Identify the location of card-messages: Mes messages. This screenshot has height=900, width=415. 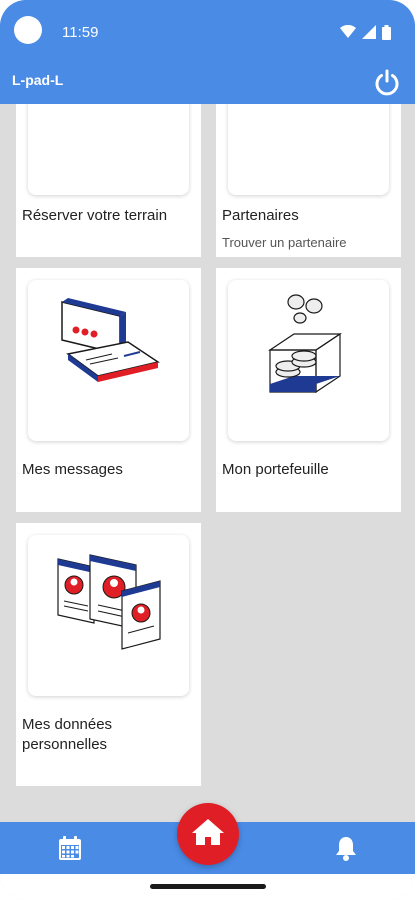
(108, 390).